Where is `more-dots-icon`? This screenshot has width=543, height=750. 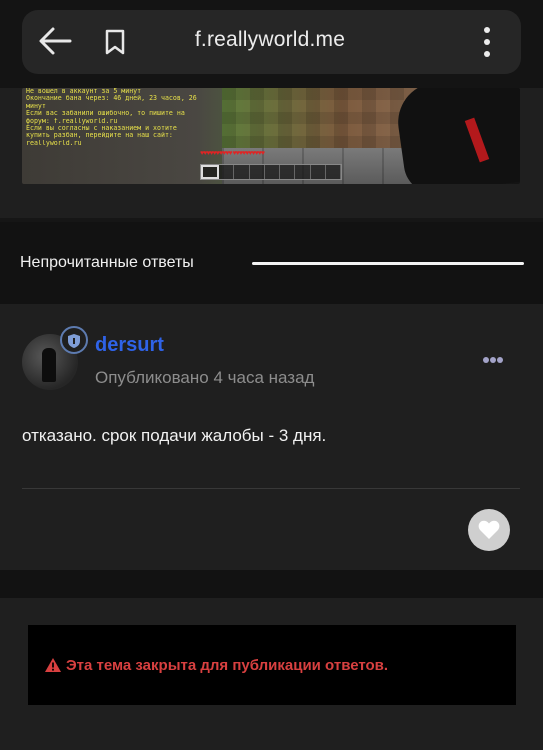
more-dots-icon is located at coordinates (493, 360).